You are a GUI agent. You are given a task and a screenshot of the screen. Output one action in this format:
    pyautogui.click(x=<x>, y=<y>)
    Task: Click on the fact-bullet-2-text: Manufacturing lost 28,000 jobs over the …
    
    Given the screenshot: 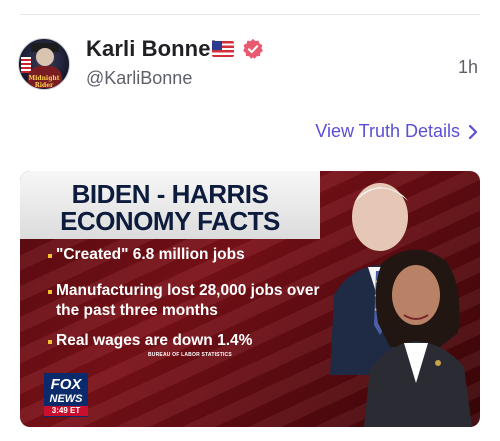 What is the action you would take?
    pyautogui.click(x=188, y=300)
    